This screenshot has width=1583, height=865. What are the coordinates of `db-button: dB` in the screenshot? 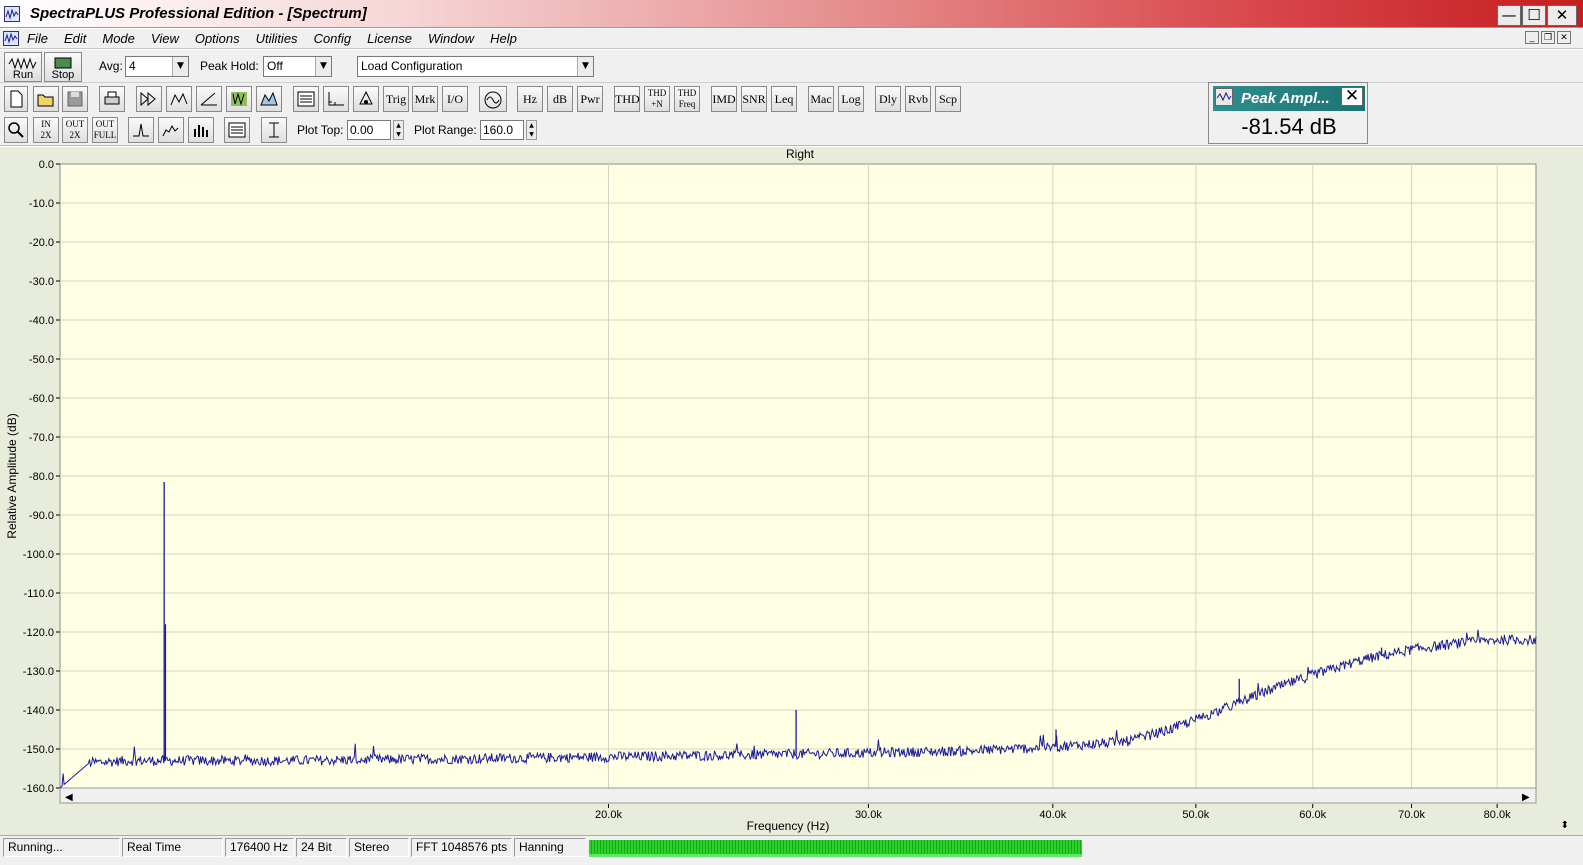 It's located at (560, 99).